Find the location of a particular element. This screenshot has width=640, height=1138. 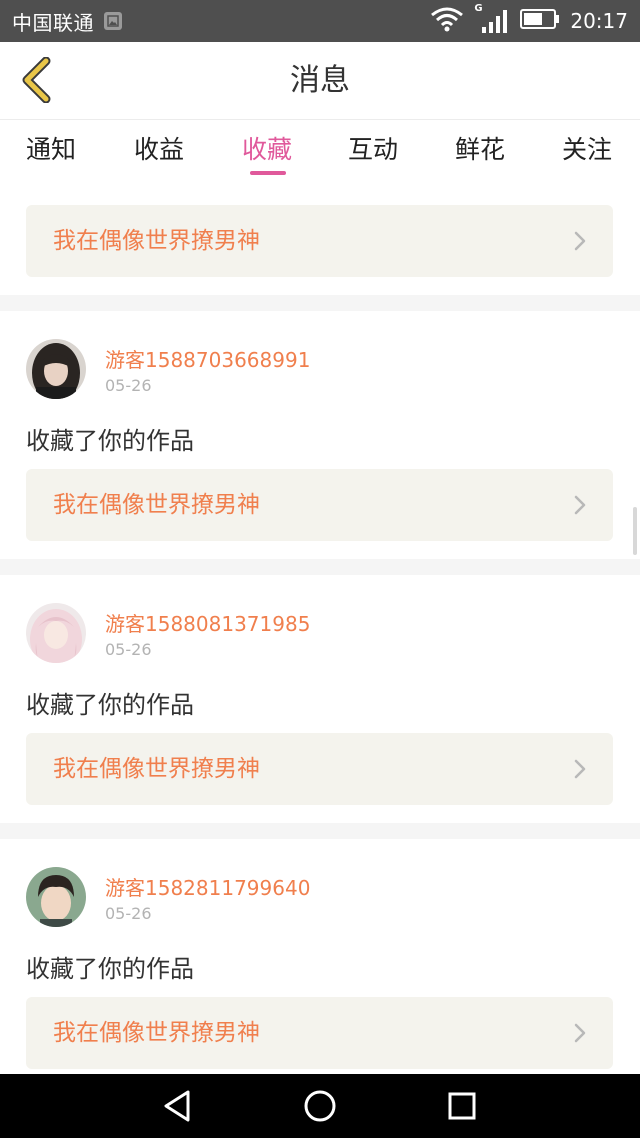

active-tab-indicator is located at coordinates (268, 173).